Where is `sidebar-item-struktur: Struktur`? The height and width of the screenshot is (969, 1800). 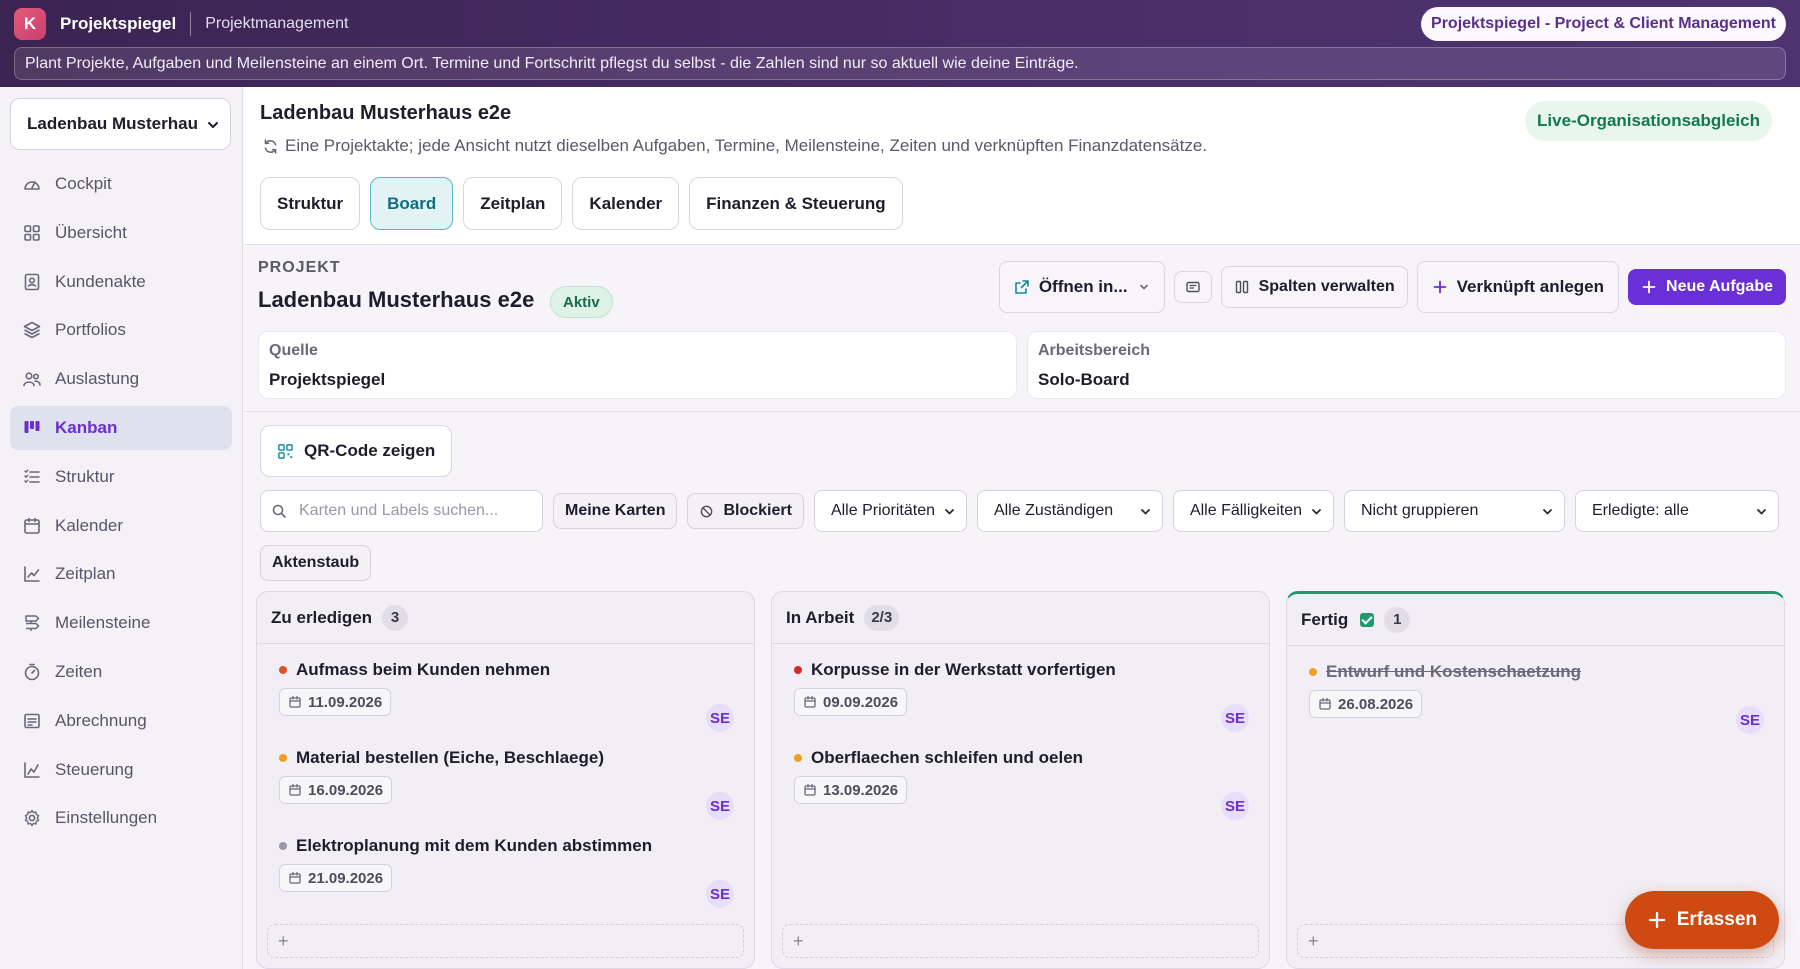
sidebar-item-struktur: Struktur is located at coordinates (121, 477).